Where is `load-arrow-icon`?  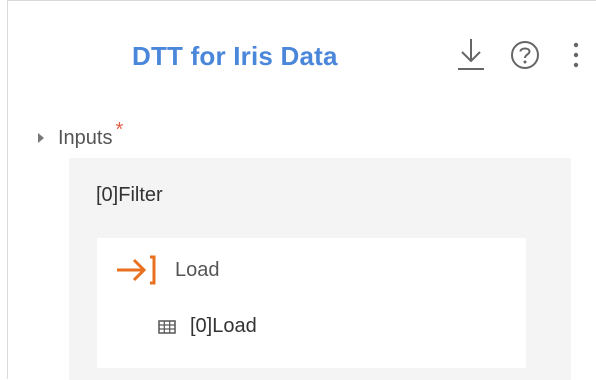 load-arrow-icon is located at coordinates (136, 270).